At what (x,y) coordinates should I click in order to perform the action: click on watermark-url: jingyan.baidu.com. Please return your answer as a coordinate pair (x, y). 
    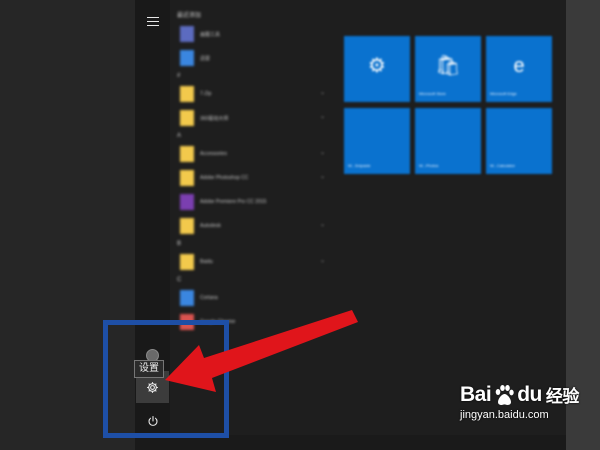
    Looking at the image, I should click on (504, 415).